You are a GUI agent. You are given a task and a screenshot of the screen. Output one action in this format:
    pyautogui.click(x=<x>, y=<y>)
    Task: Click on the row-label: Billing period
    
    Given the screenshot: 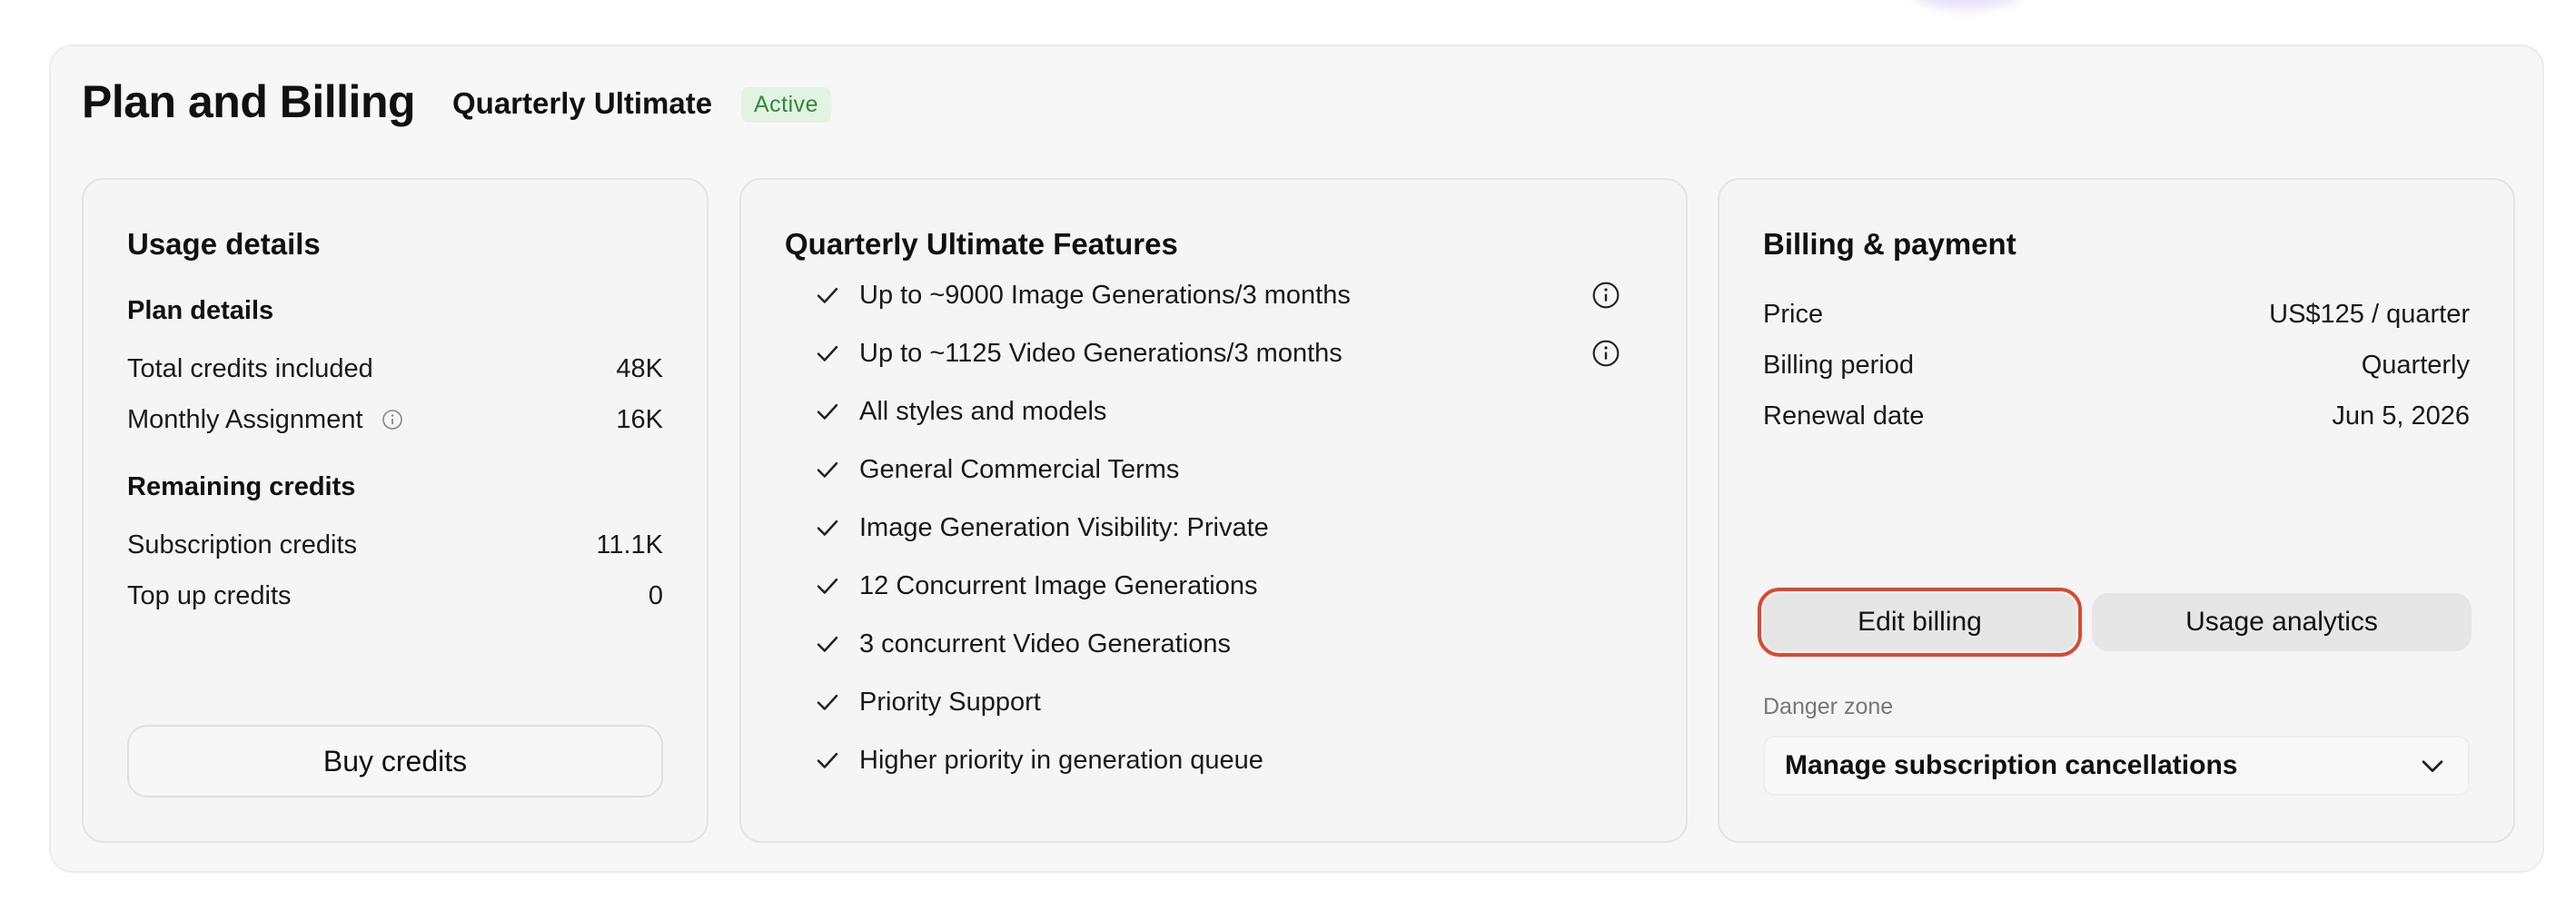 What is the action you would take?
    pyautogui.click(x=1839, y=365)
    